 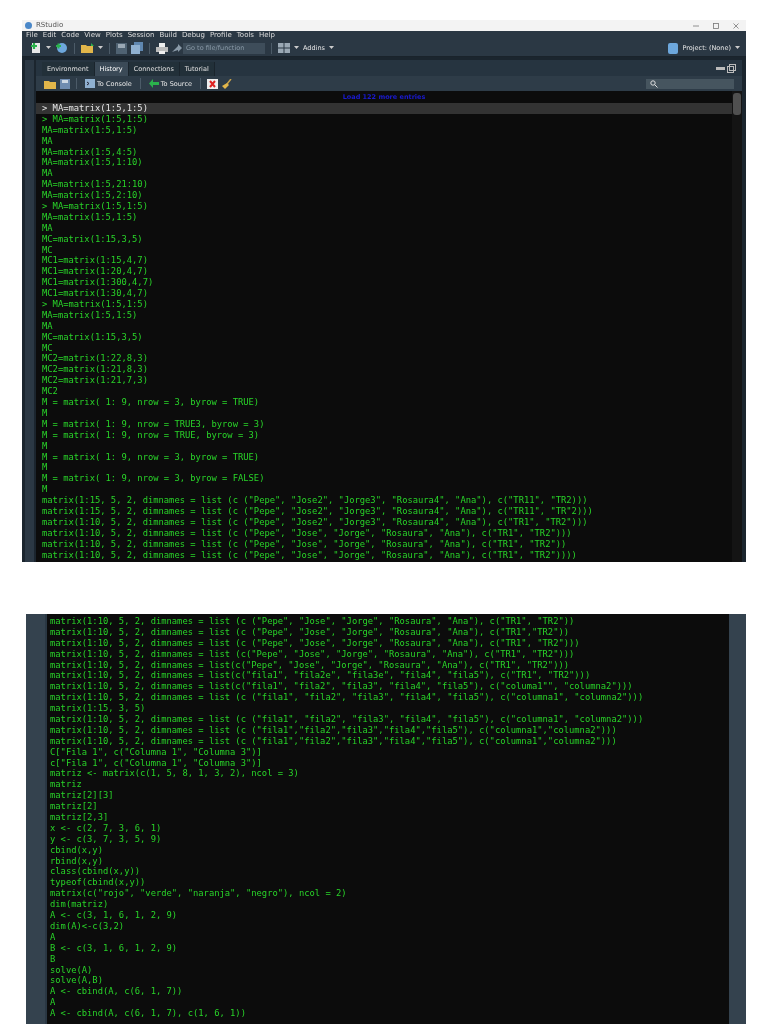 What do you see at coordinates (384, 163) in the screenshot?
I see `history-entry: MA=matrix(1:5,1:10)` at bounding box center [384, 163].